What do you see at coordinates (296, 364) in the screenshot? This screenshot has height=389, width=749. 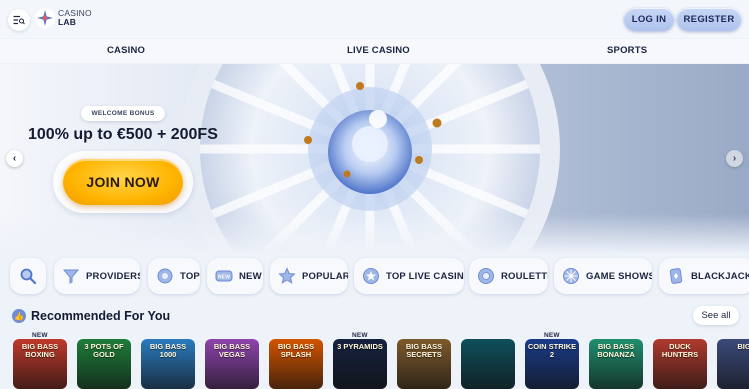 I see `game-tile: BIG BASS SPLASH` at bounding box center [296, 364].